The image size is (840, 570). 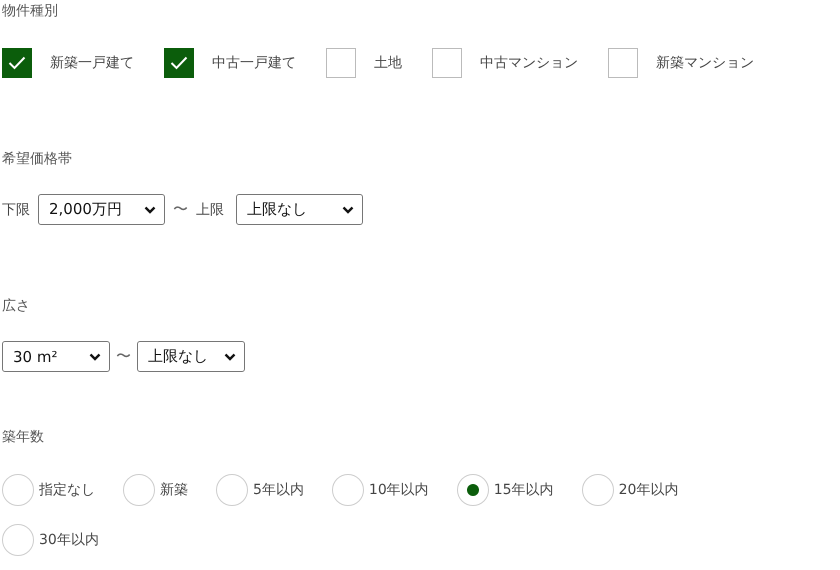 What do you see at coordinates (254, 63) in the screenshot?
I see `checkbox-label: 中古一戸建て` at bounding box center [254, 63].